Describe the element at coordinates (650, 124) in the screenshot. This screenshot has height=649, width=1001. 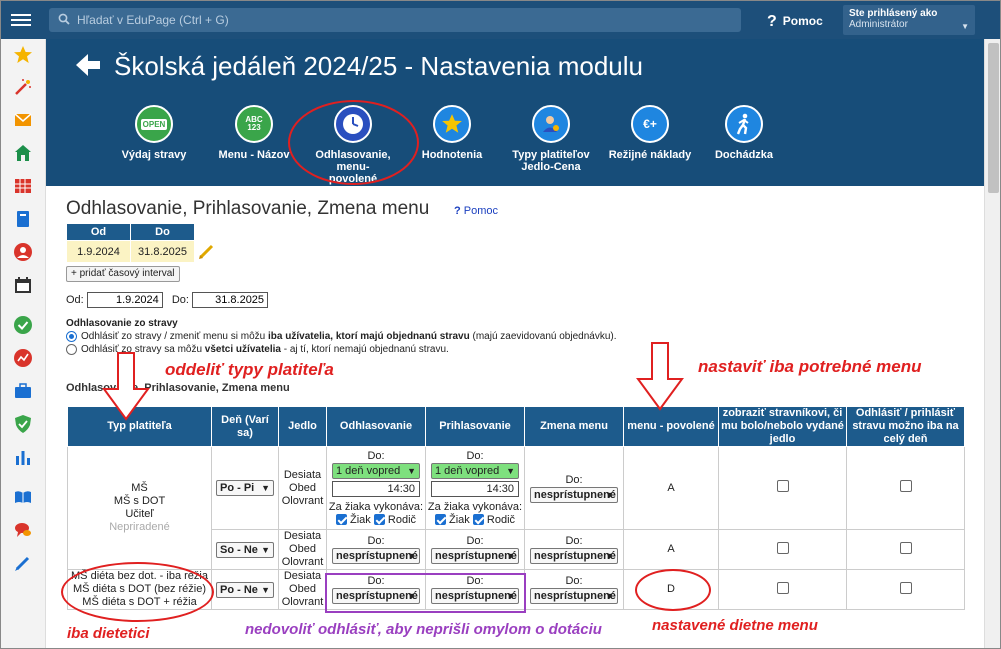
I see `euro-plus-icon: €+` at that location.